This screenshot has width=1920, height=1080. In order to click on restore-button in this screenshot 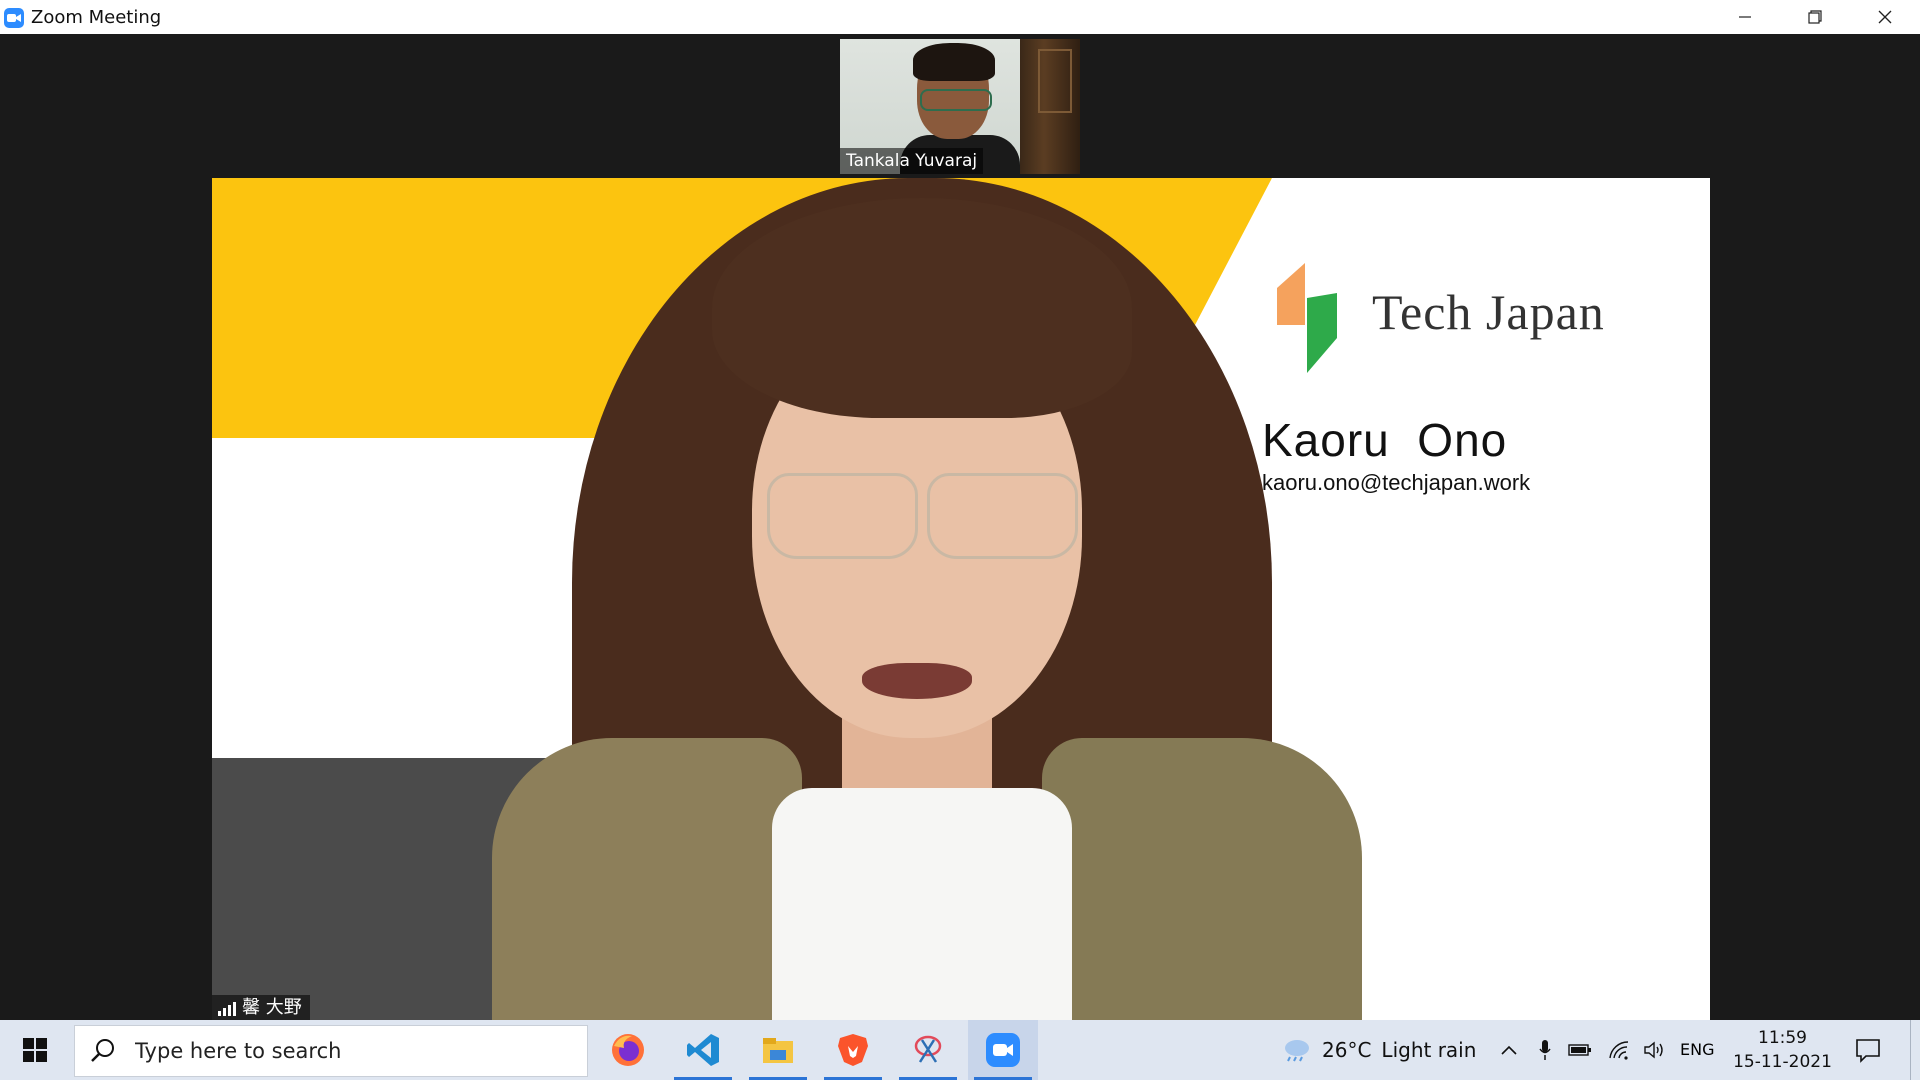, I will do `click(1815, 17)`.